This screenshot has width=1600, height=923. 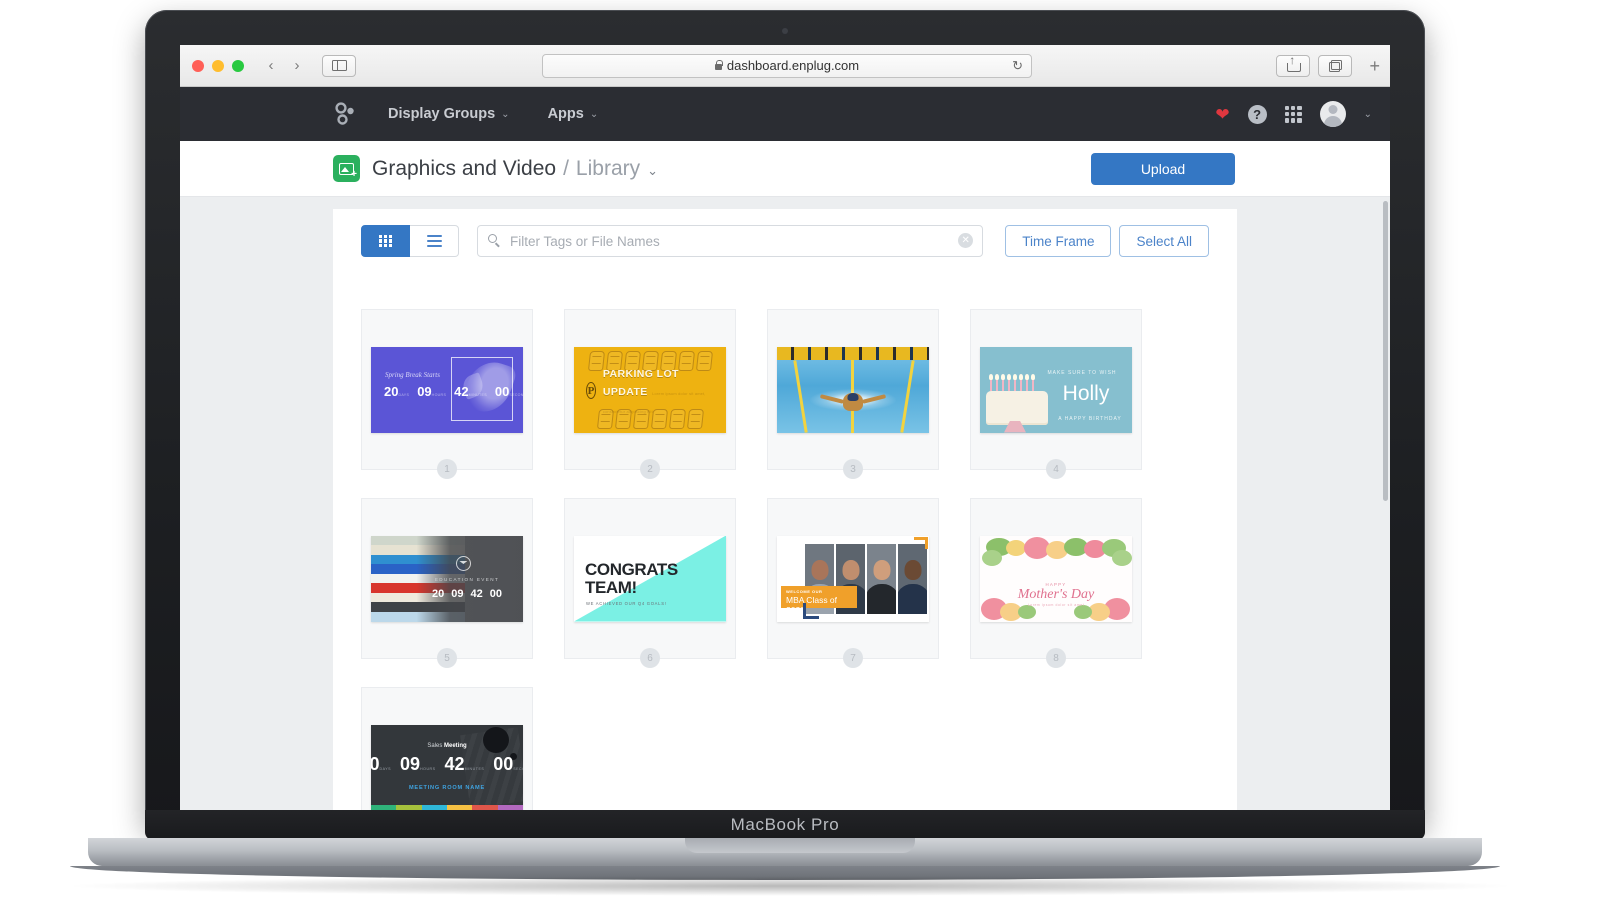 I want to click on page-title: Graphics and Video, so click(x=464, y=168).